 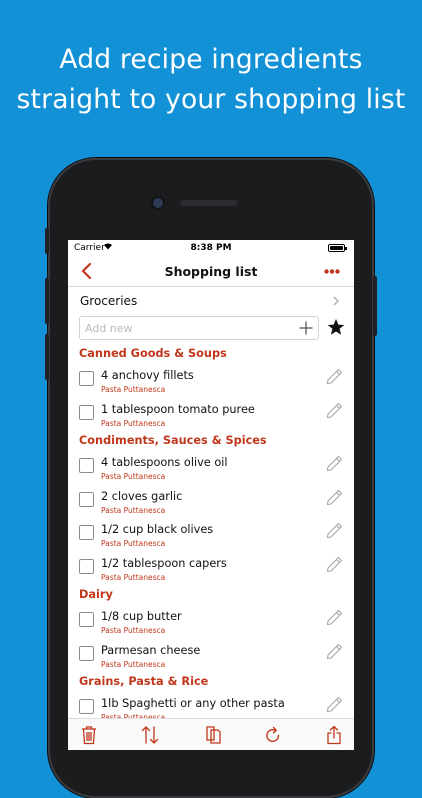 What do you see at coordinates (211, 59) in the screenshot?
I see `headline-line-1: Add recipe ingredients` at bounding box center [211, 59].